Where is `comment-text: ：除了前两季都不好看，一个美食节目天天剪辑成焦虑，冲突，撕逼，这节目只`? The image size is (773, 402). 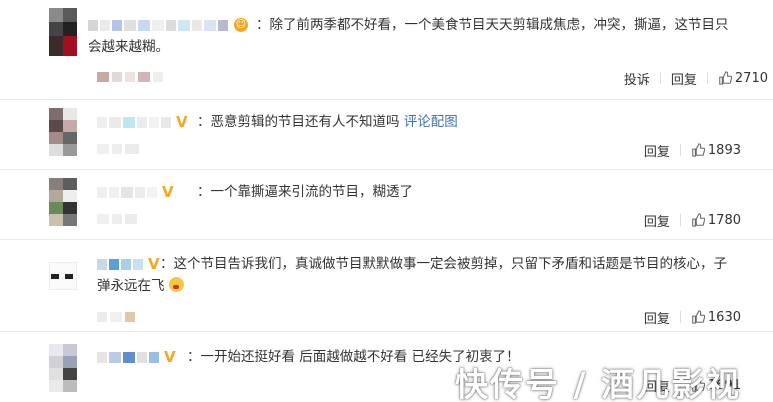
comment-text: ：除了前两季都不好看，一个美食节目天天剪辑成焦虑，冲突，撕逼，这节目只 is located at coordinates (492, 25).